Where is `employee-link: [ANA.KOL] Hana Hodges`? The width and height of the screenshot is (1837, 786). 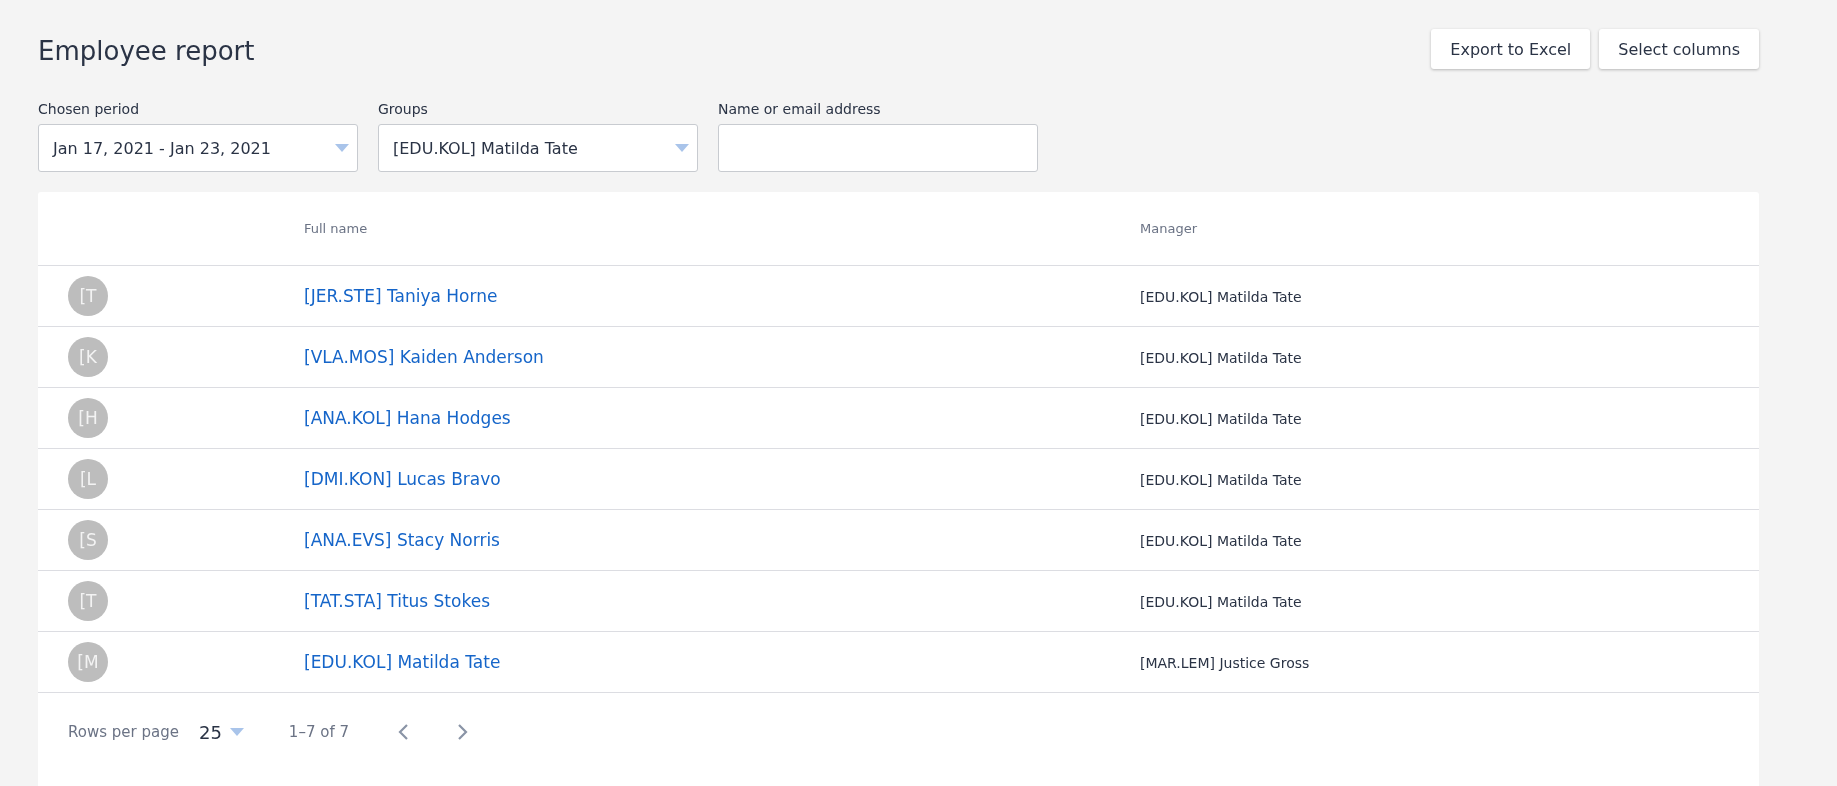 employee-link: [ANA.KOL] Hana Hodges is located at coordinates (407, 418).